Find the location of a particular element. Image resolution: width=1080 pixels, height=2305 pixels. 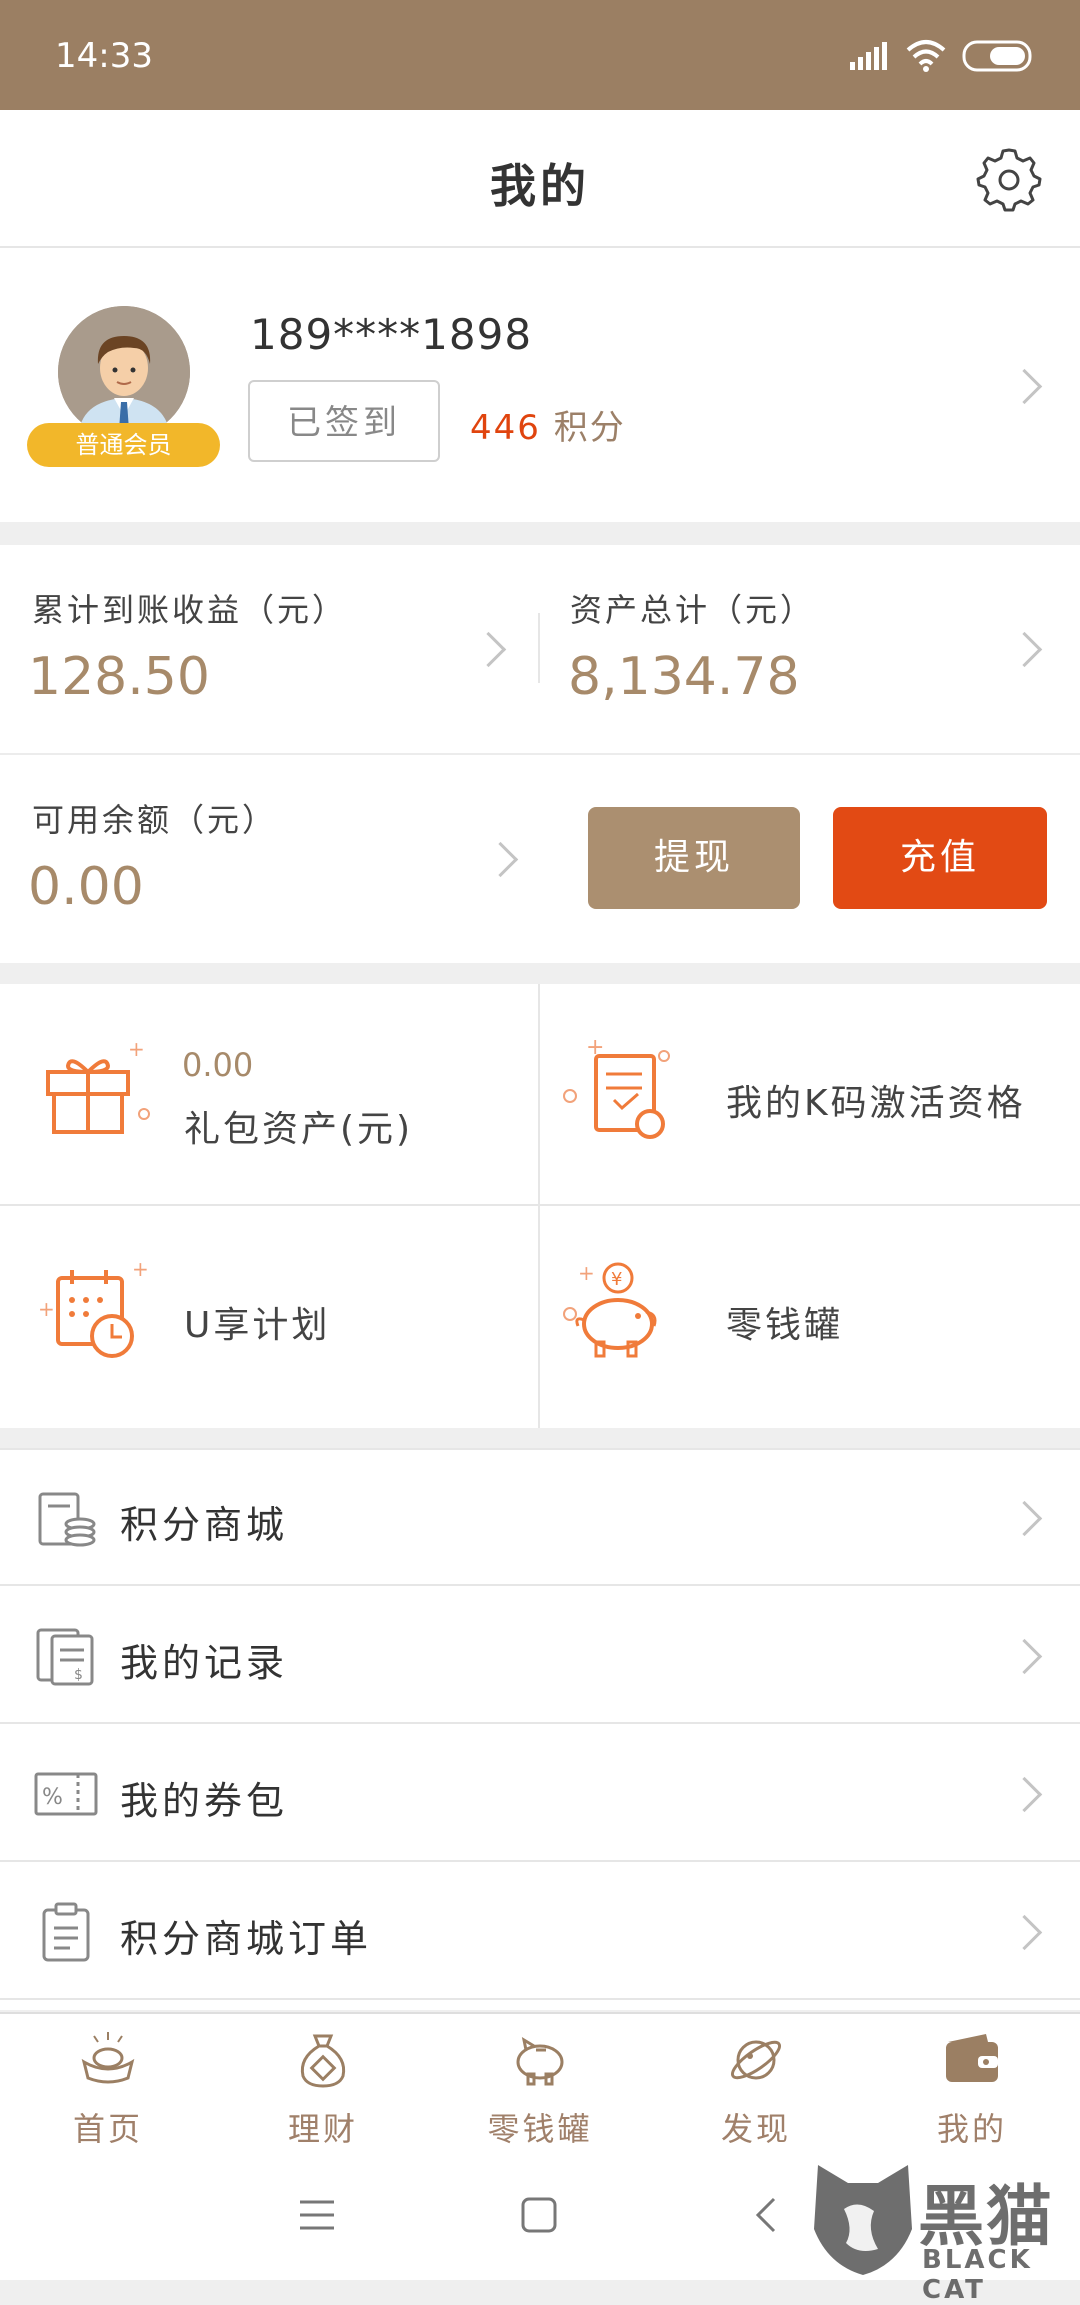

u-plan-label: U享计划 is located at coordinates (257, 1325).